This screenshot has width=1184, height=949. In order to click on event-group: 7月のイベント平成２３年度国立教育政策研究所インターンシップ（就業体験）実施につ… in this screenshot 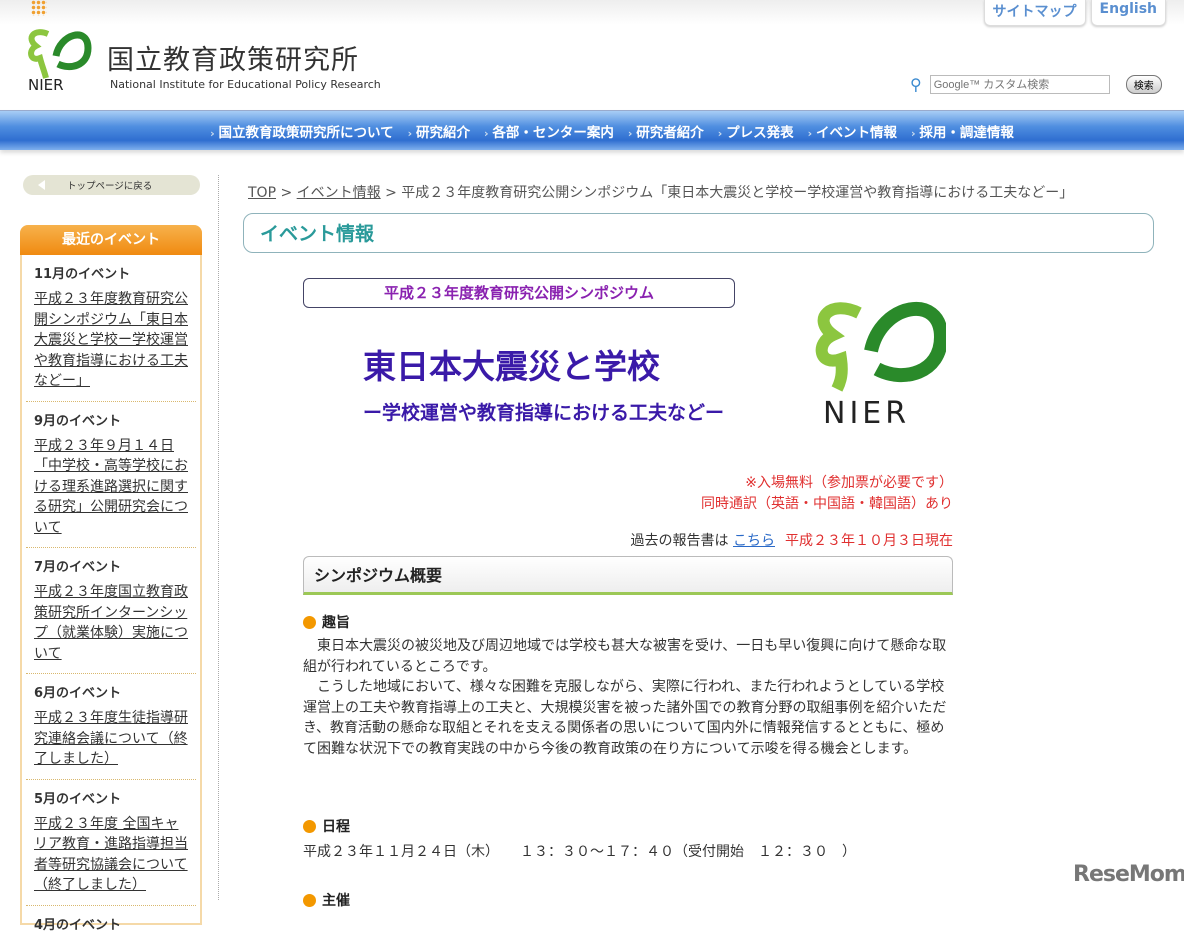, I will do `click(111, 611)`.